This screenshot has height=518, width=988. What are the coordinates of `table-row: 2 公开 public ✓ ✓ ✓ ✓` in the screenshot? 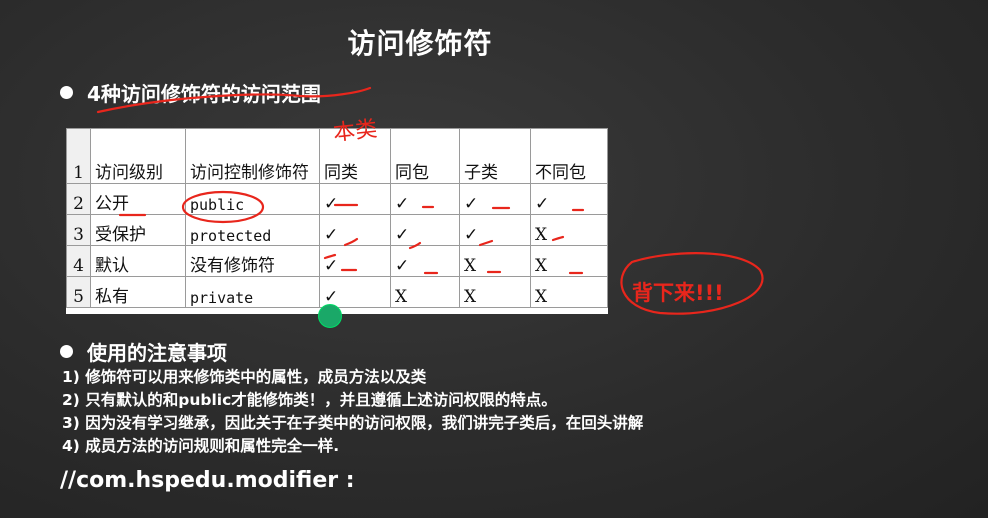 It's located at (337, 199).